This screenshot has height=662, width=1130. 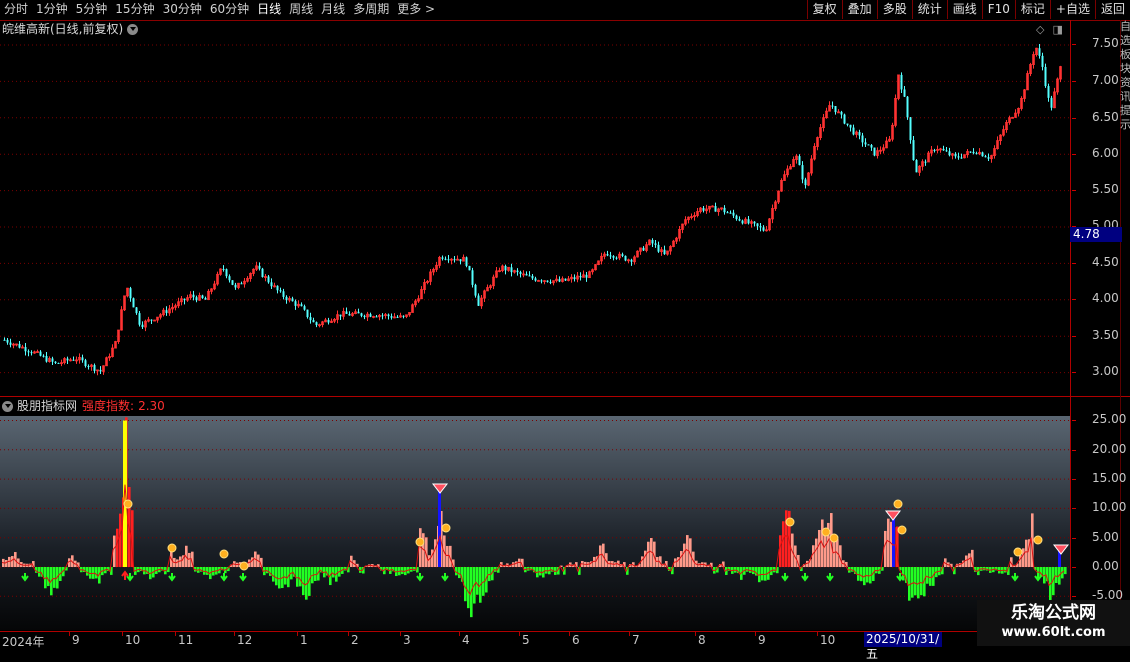 What do you see at coordinates (47, 406) in the screenshot?
I see `indicator-name: 股朋指标网` at bounding box center [47, 406].